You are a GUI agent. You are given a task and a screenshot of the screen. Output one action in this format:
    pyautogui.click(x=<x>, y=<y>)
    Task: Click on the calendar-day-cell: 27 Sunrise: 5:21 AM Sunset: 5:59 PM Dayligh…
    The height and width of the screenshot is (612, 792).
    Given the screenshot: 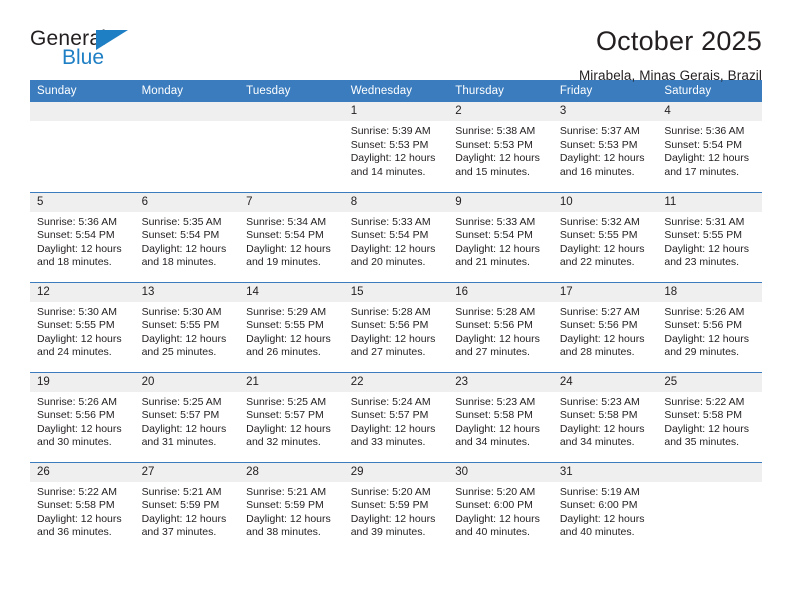 What is the action you would take?
    pyautogui.click(x=187, y=506)
    